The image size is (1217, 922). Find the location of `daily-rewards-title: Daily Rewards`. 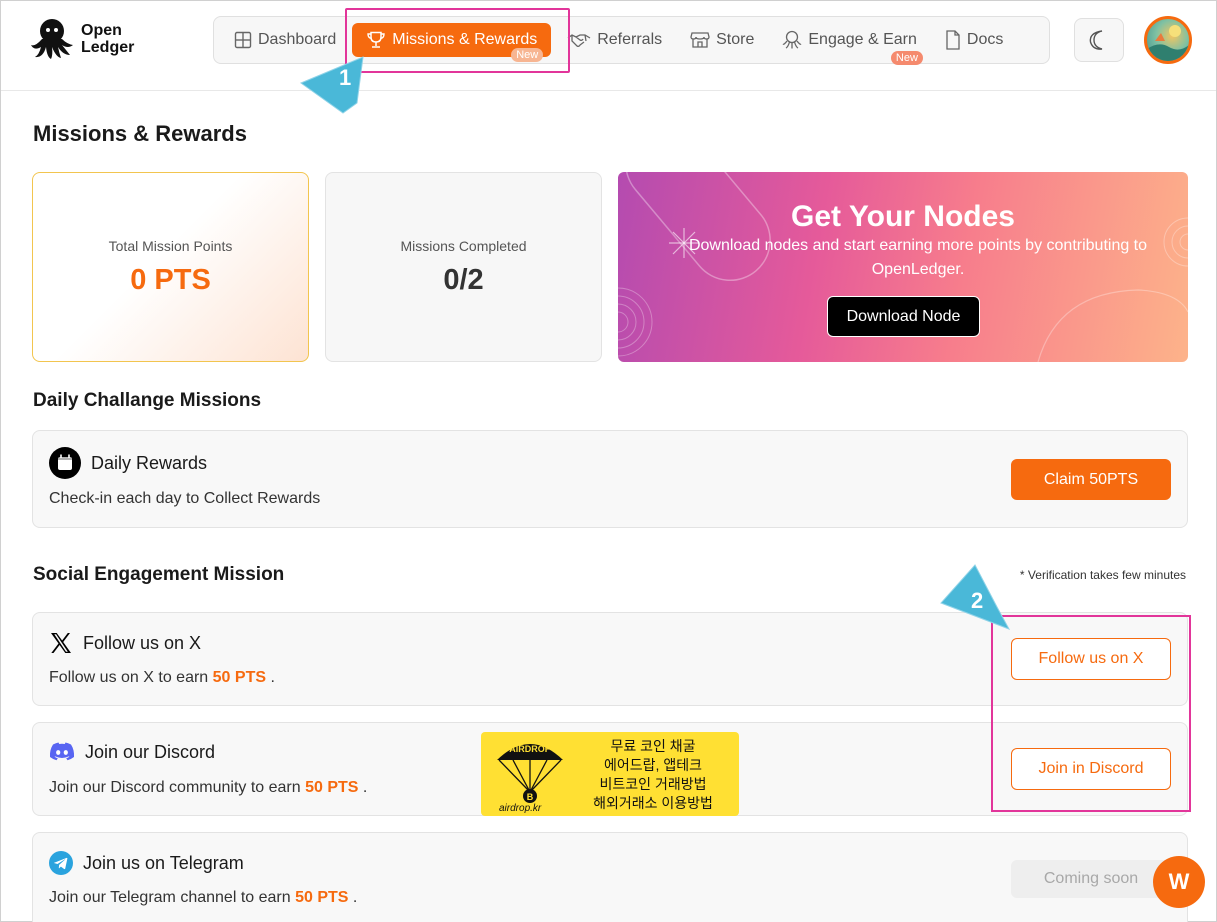

daily-rewards-title: Daily Rewards is located at coordinates (149, 462).